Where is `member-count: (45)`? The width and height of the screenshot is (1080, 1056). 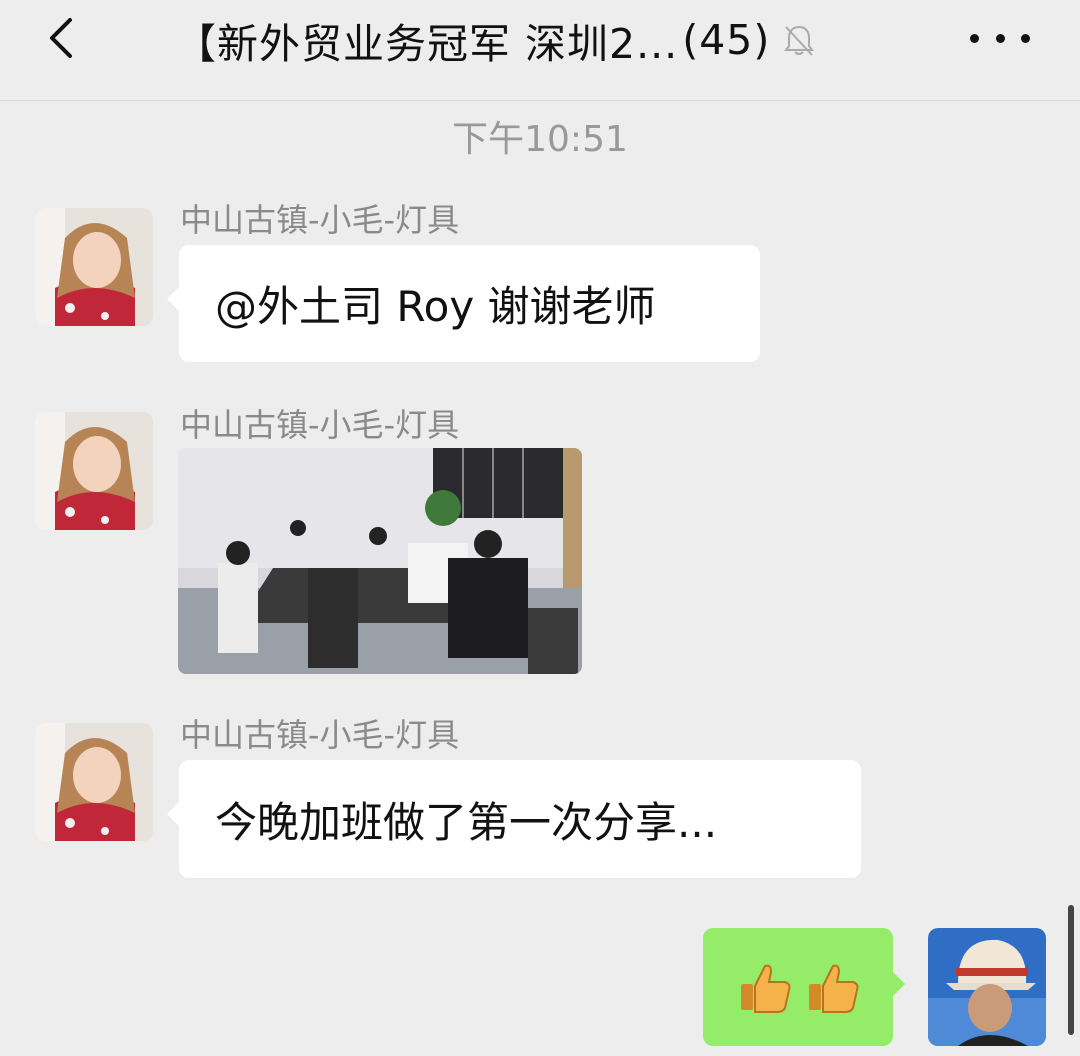
member-count: (45) is located at coordinates (726, 40).